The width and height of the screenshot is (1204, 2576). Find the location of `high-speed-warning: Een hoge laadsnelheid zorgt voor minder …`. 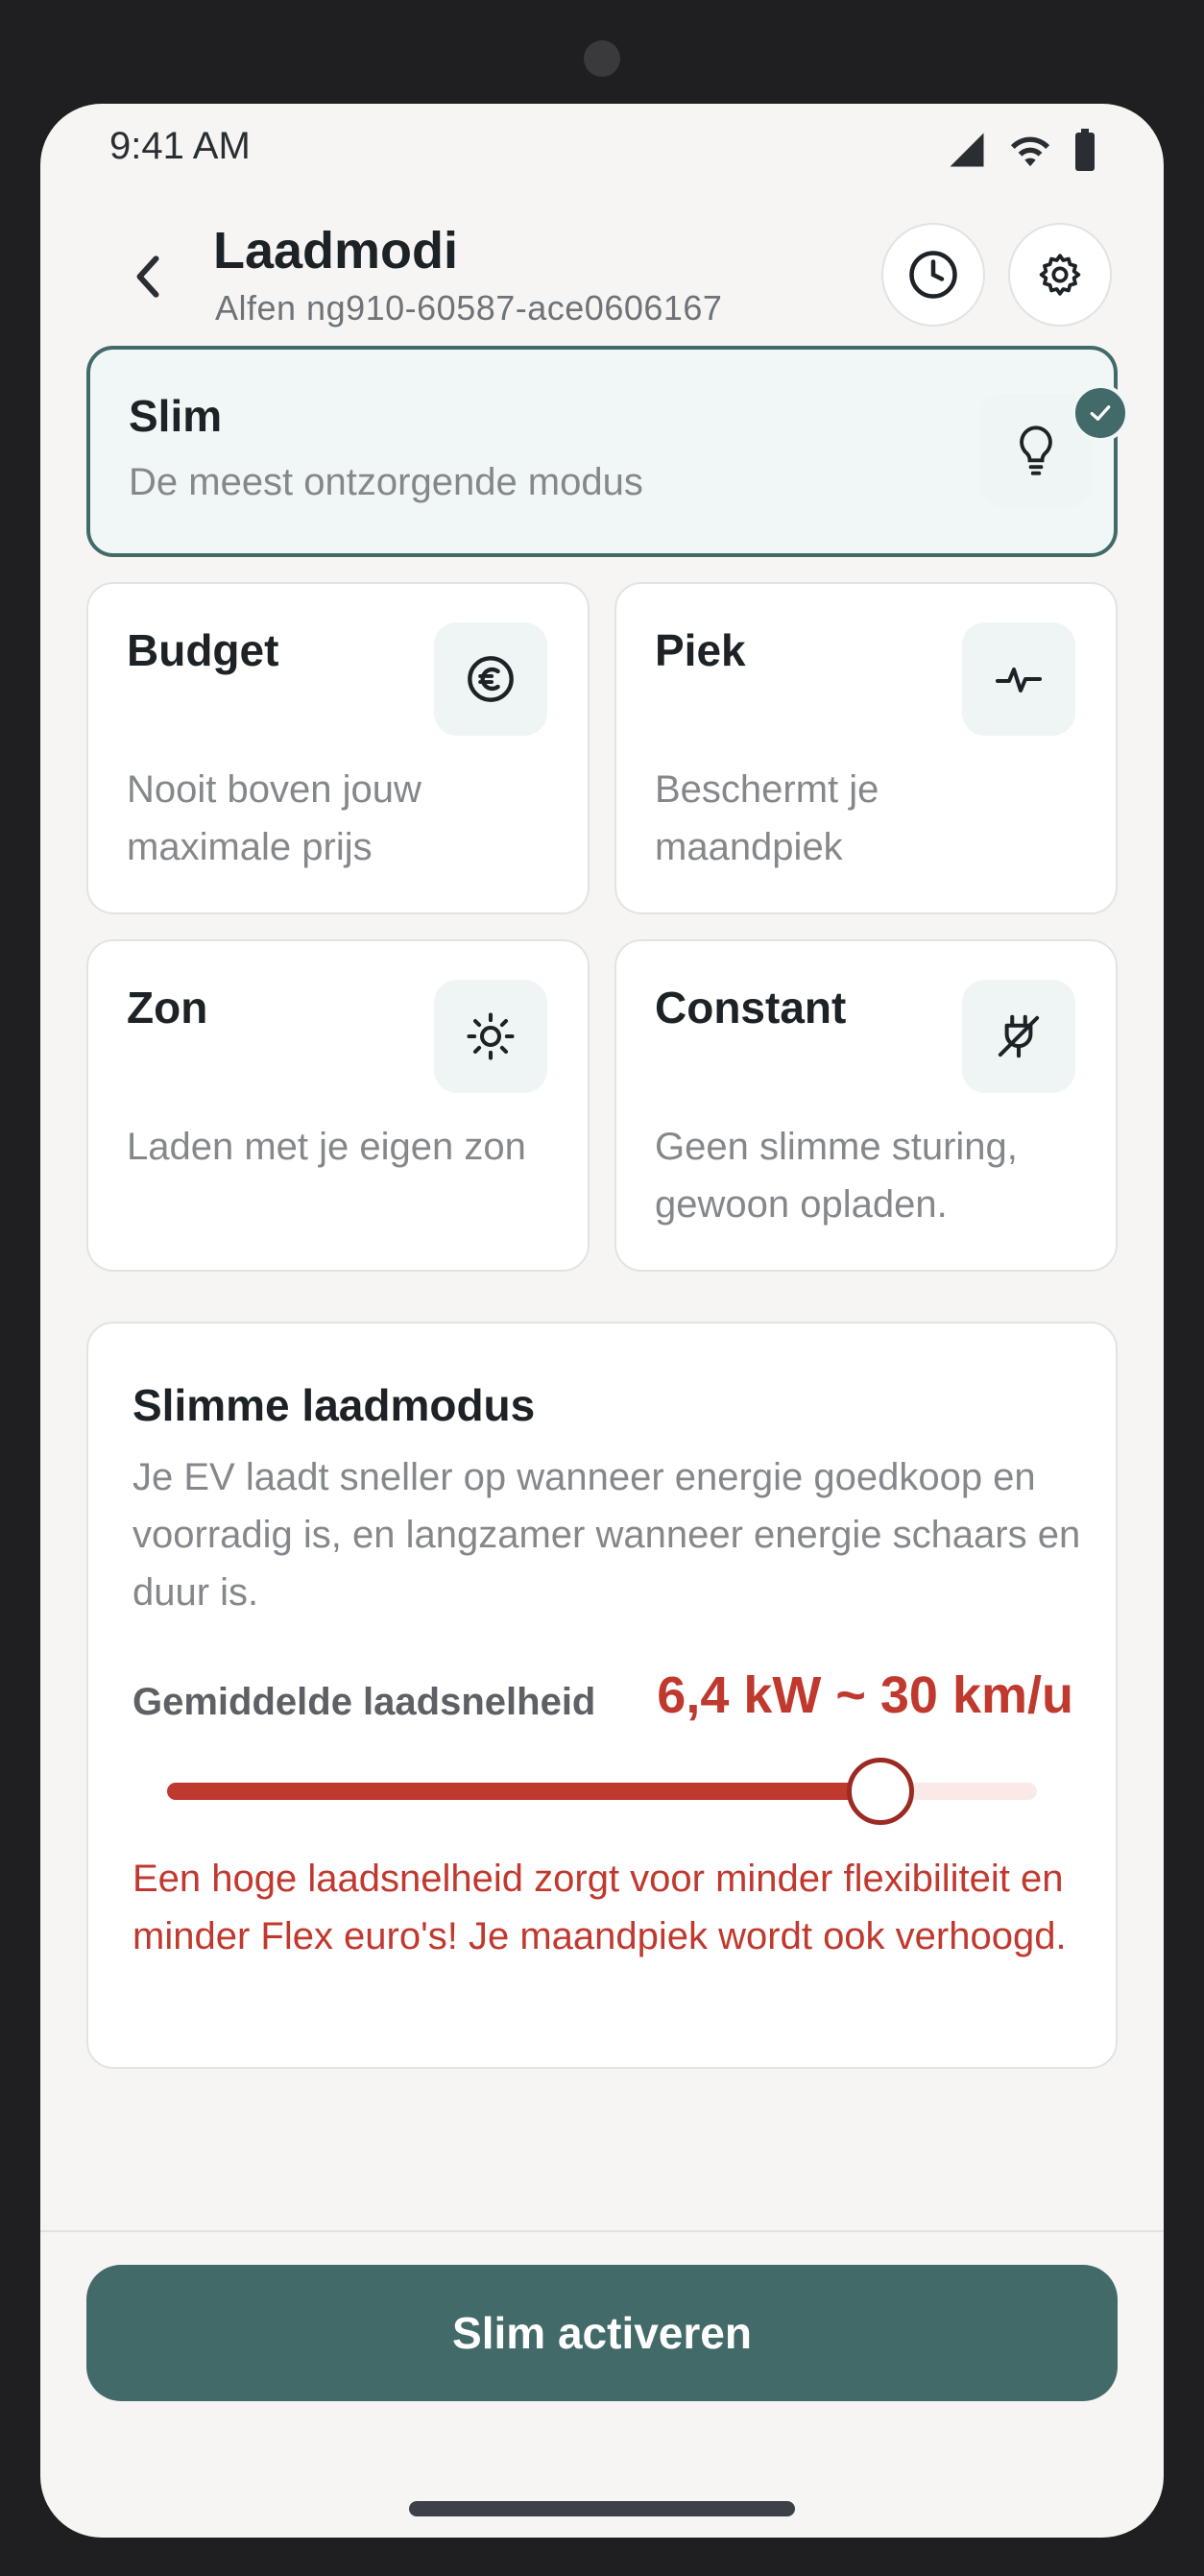

high-speed-warning: Een hoge laadsnelheid zorgt voor minder … is located at coordinates (600, 1907).